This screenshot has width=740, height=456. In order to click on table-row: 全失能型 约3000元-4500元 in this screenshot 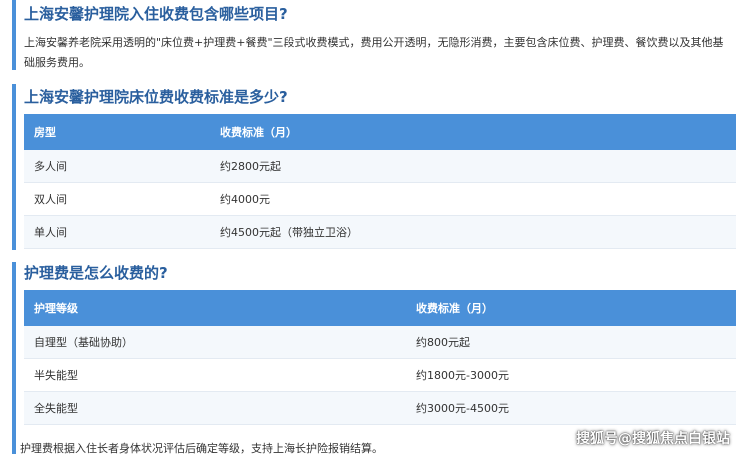, I will do `click(380, 408)`.